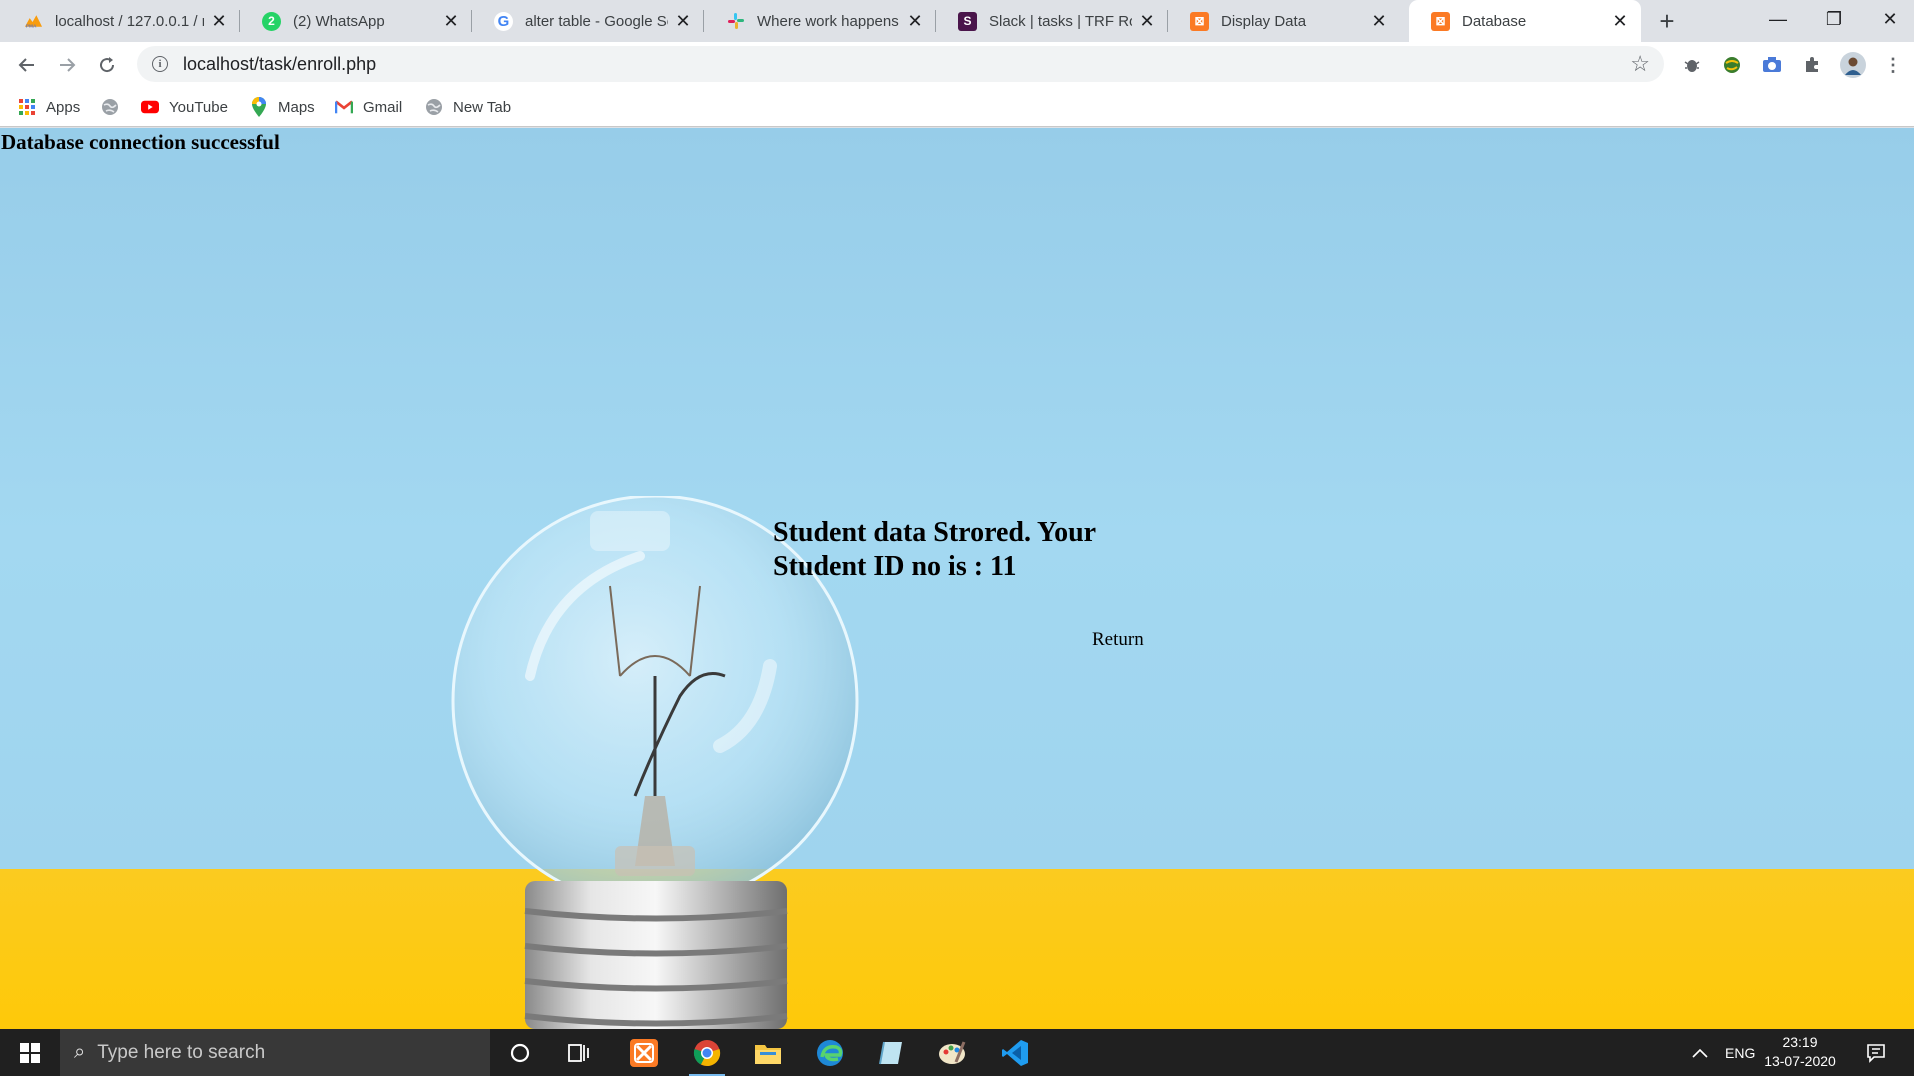  Describe the element at coordinates (1800, 1042) in the screenshot. I see `clock-time: 23:19` at that location.